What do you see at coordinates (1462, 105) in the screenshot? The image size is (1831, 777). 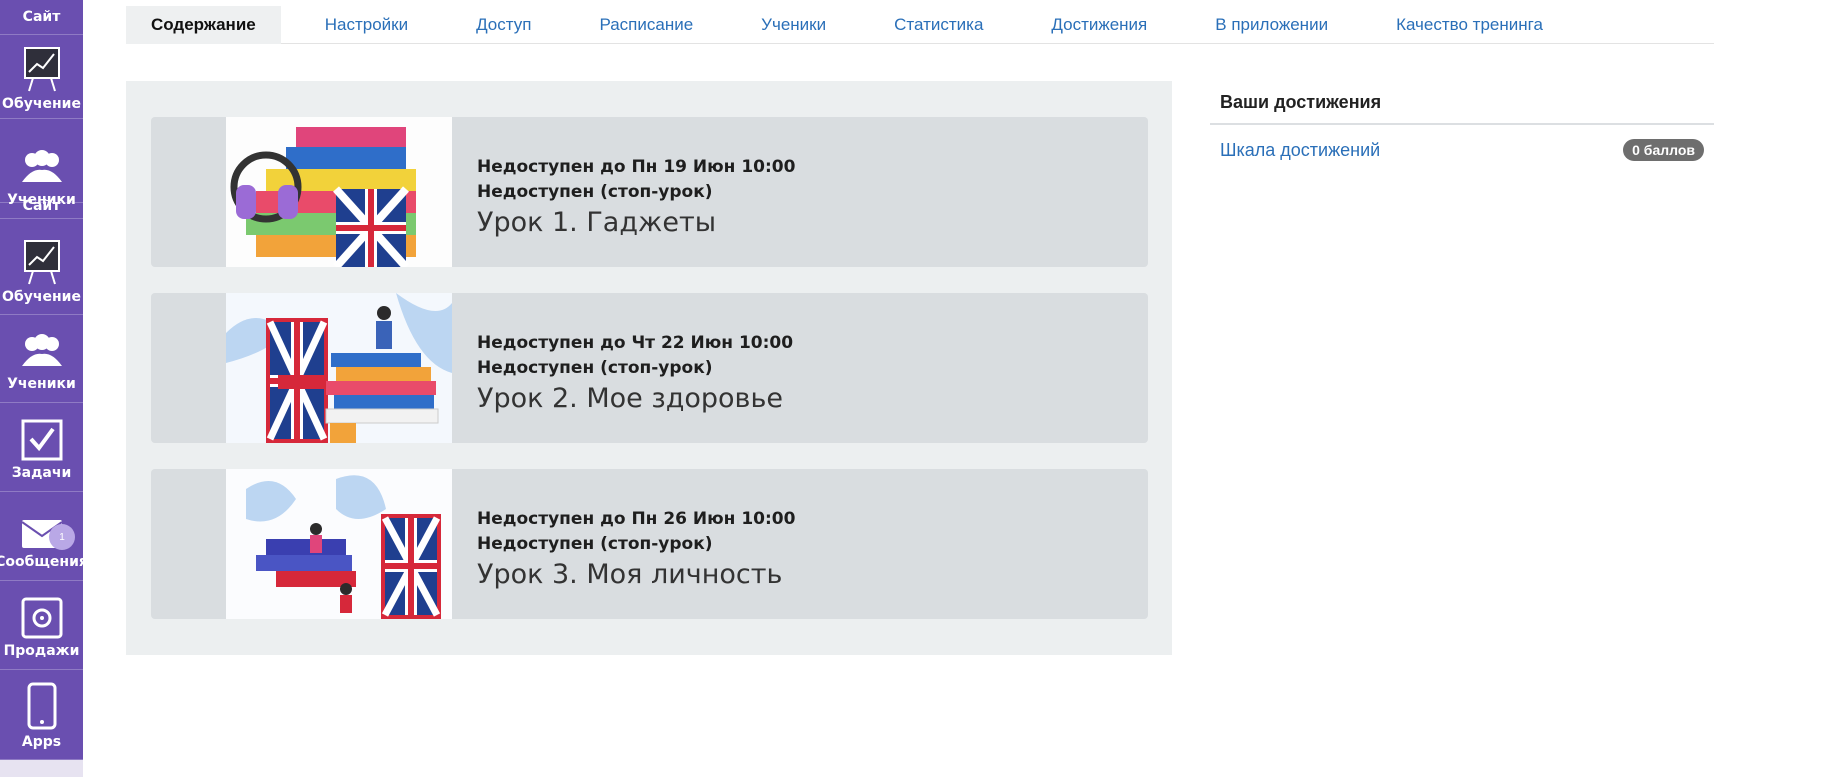 I see `achievements-heading: Ваши достижения` at bounding box center [1462, 105].